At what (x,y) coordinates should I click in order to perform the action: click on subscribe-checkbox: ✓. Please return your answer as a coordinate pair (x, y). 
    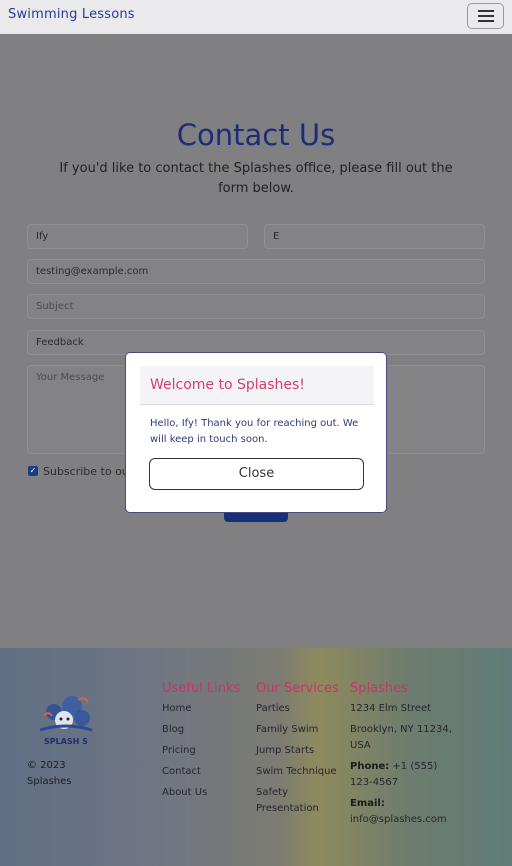
    Looking at the image, I should click on (33, 471).